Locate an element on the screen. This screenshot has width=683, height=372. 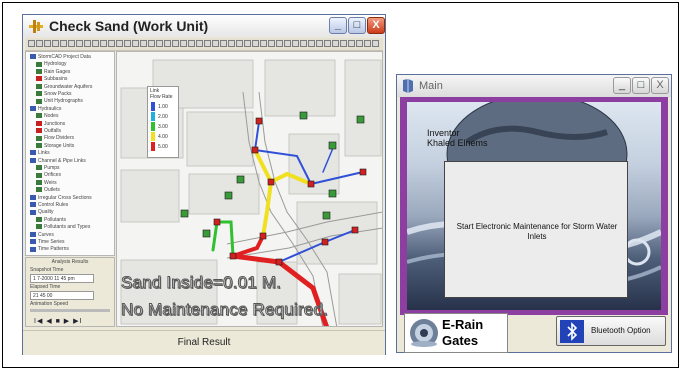
legend-label: 2.00 is located at coordinates (163, 117).